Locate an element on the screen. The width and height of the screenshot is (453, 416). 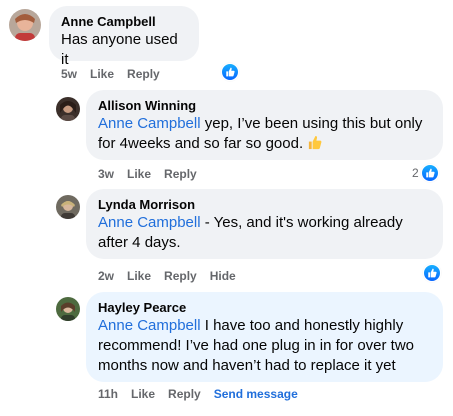
send-message-button: Send message is located at coordinates (256, 394).